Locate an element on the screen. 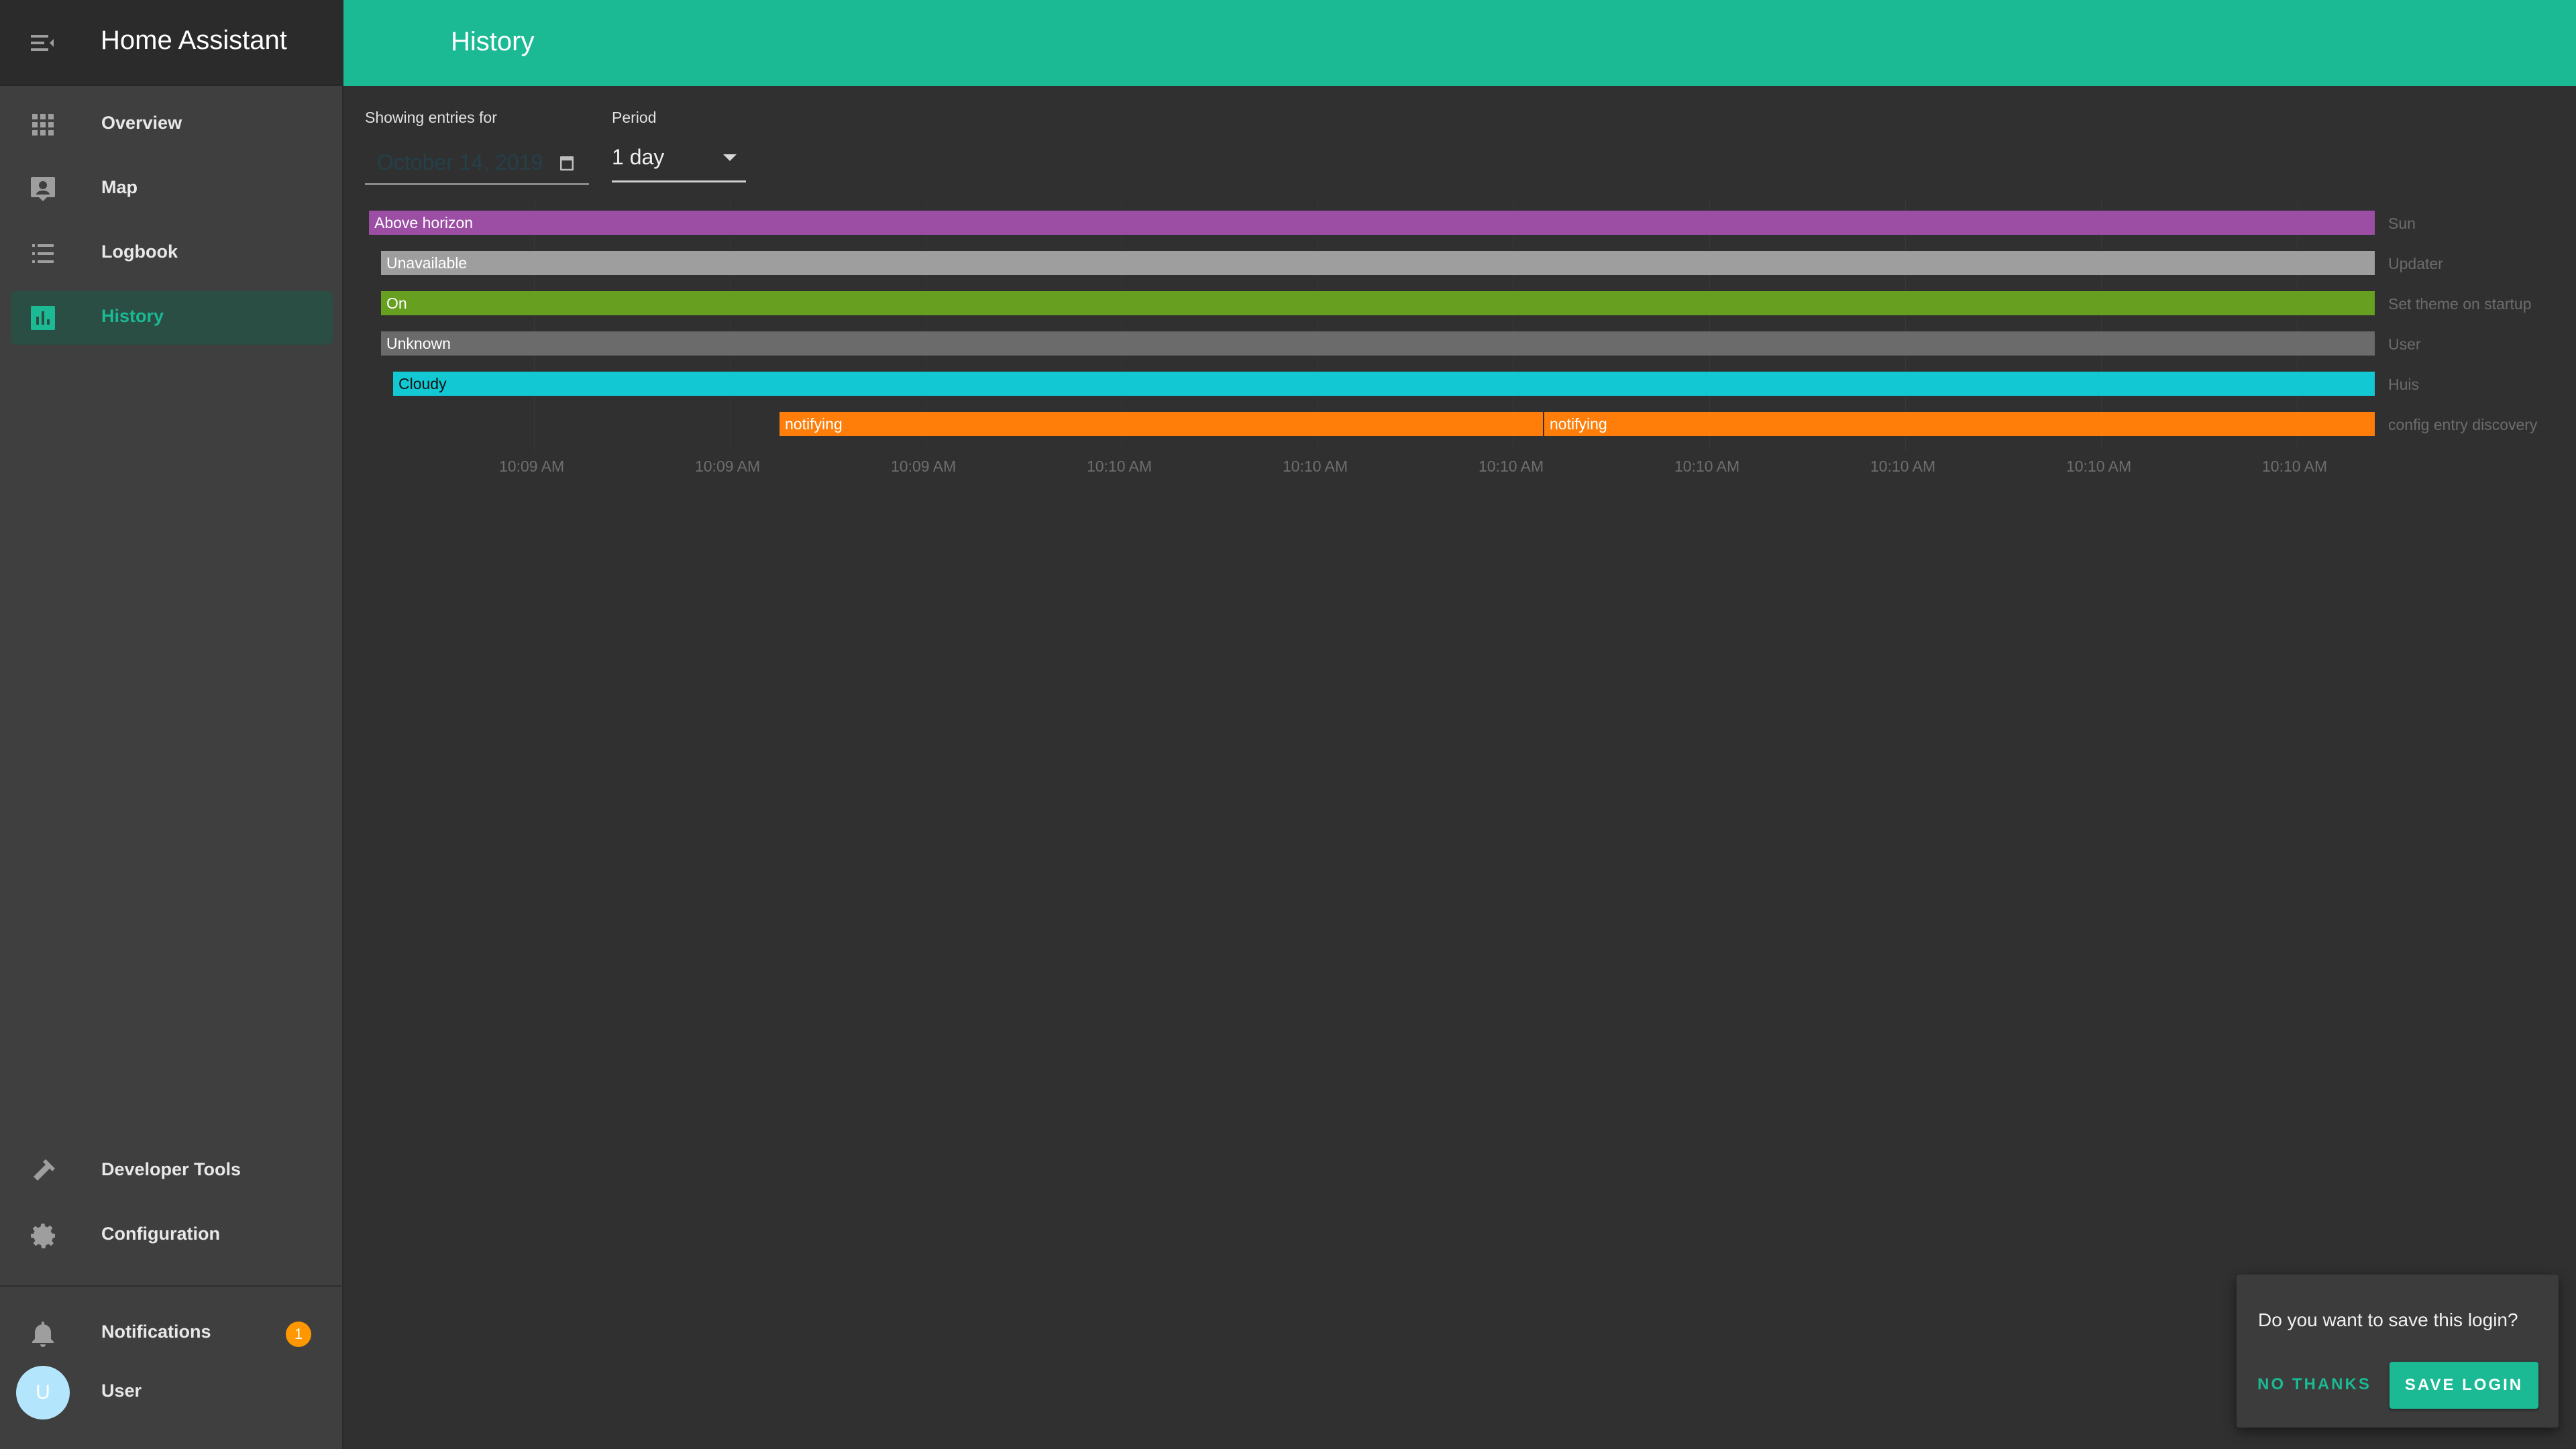 The image size is (2576, 1449). format-list-bulleted-icon is located at coordinates (43, 253).